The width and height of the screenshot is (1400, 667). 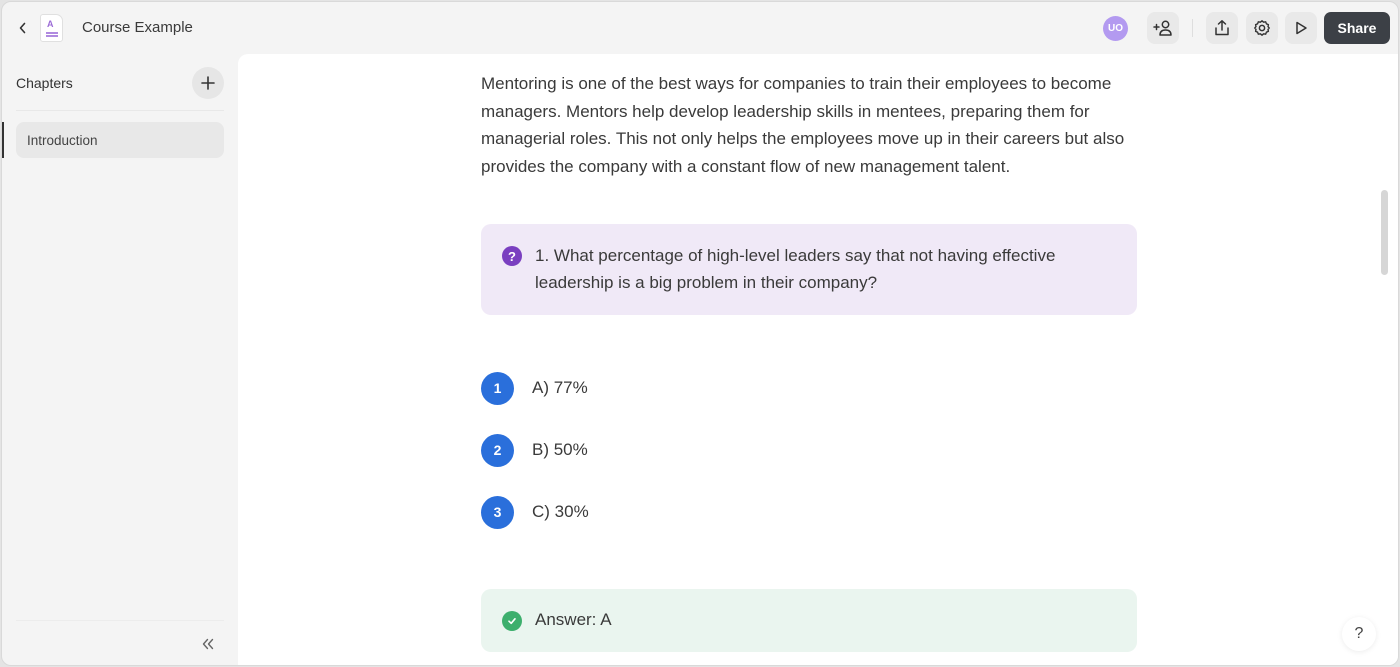 I want to click on answer-text: Answer: A, so click(x=573, y=619).